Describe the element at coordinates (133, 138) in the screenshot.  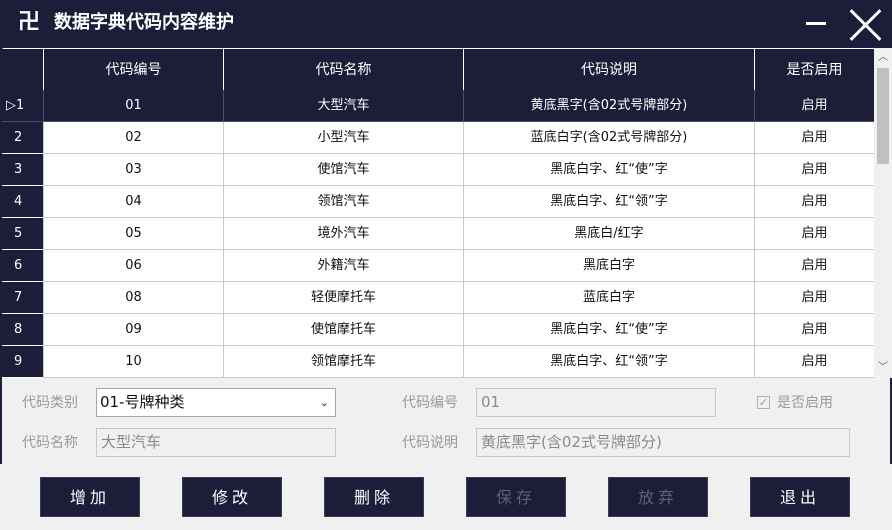
I see `cell-code: 02` at that location.